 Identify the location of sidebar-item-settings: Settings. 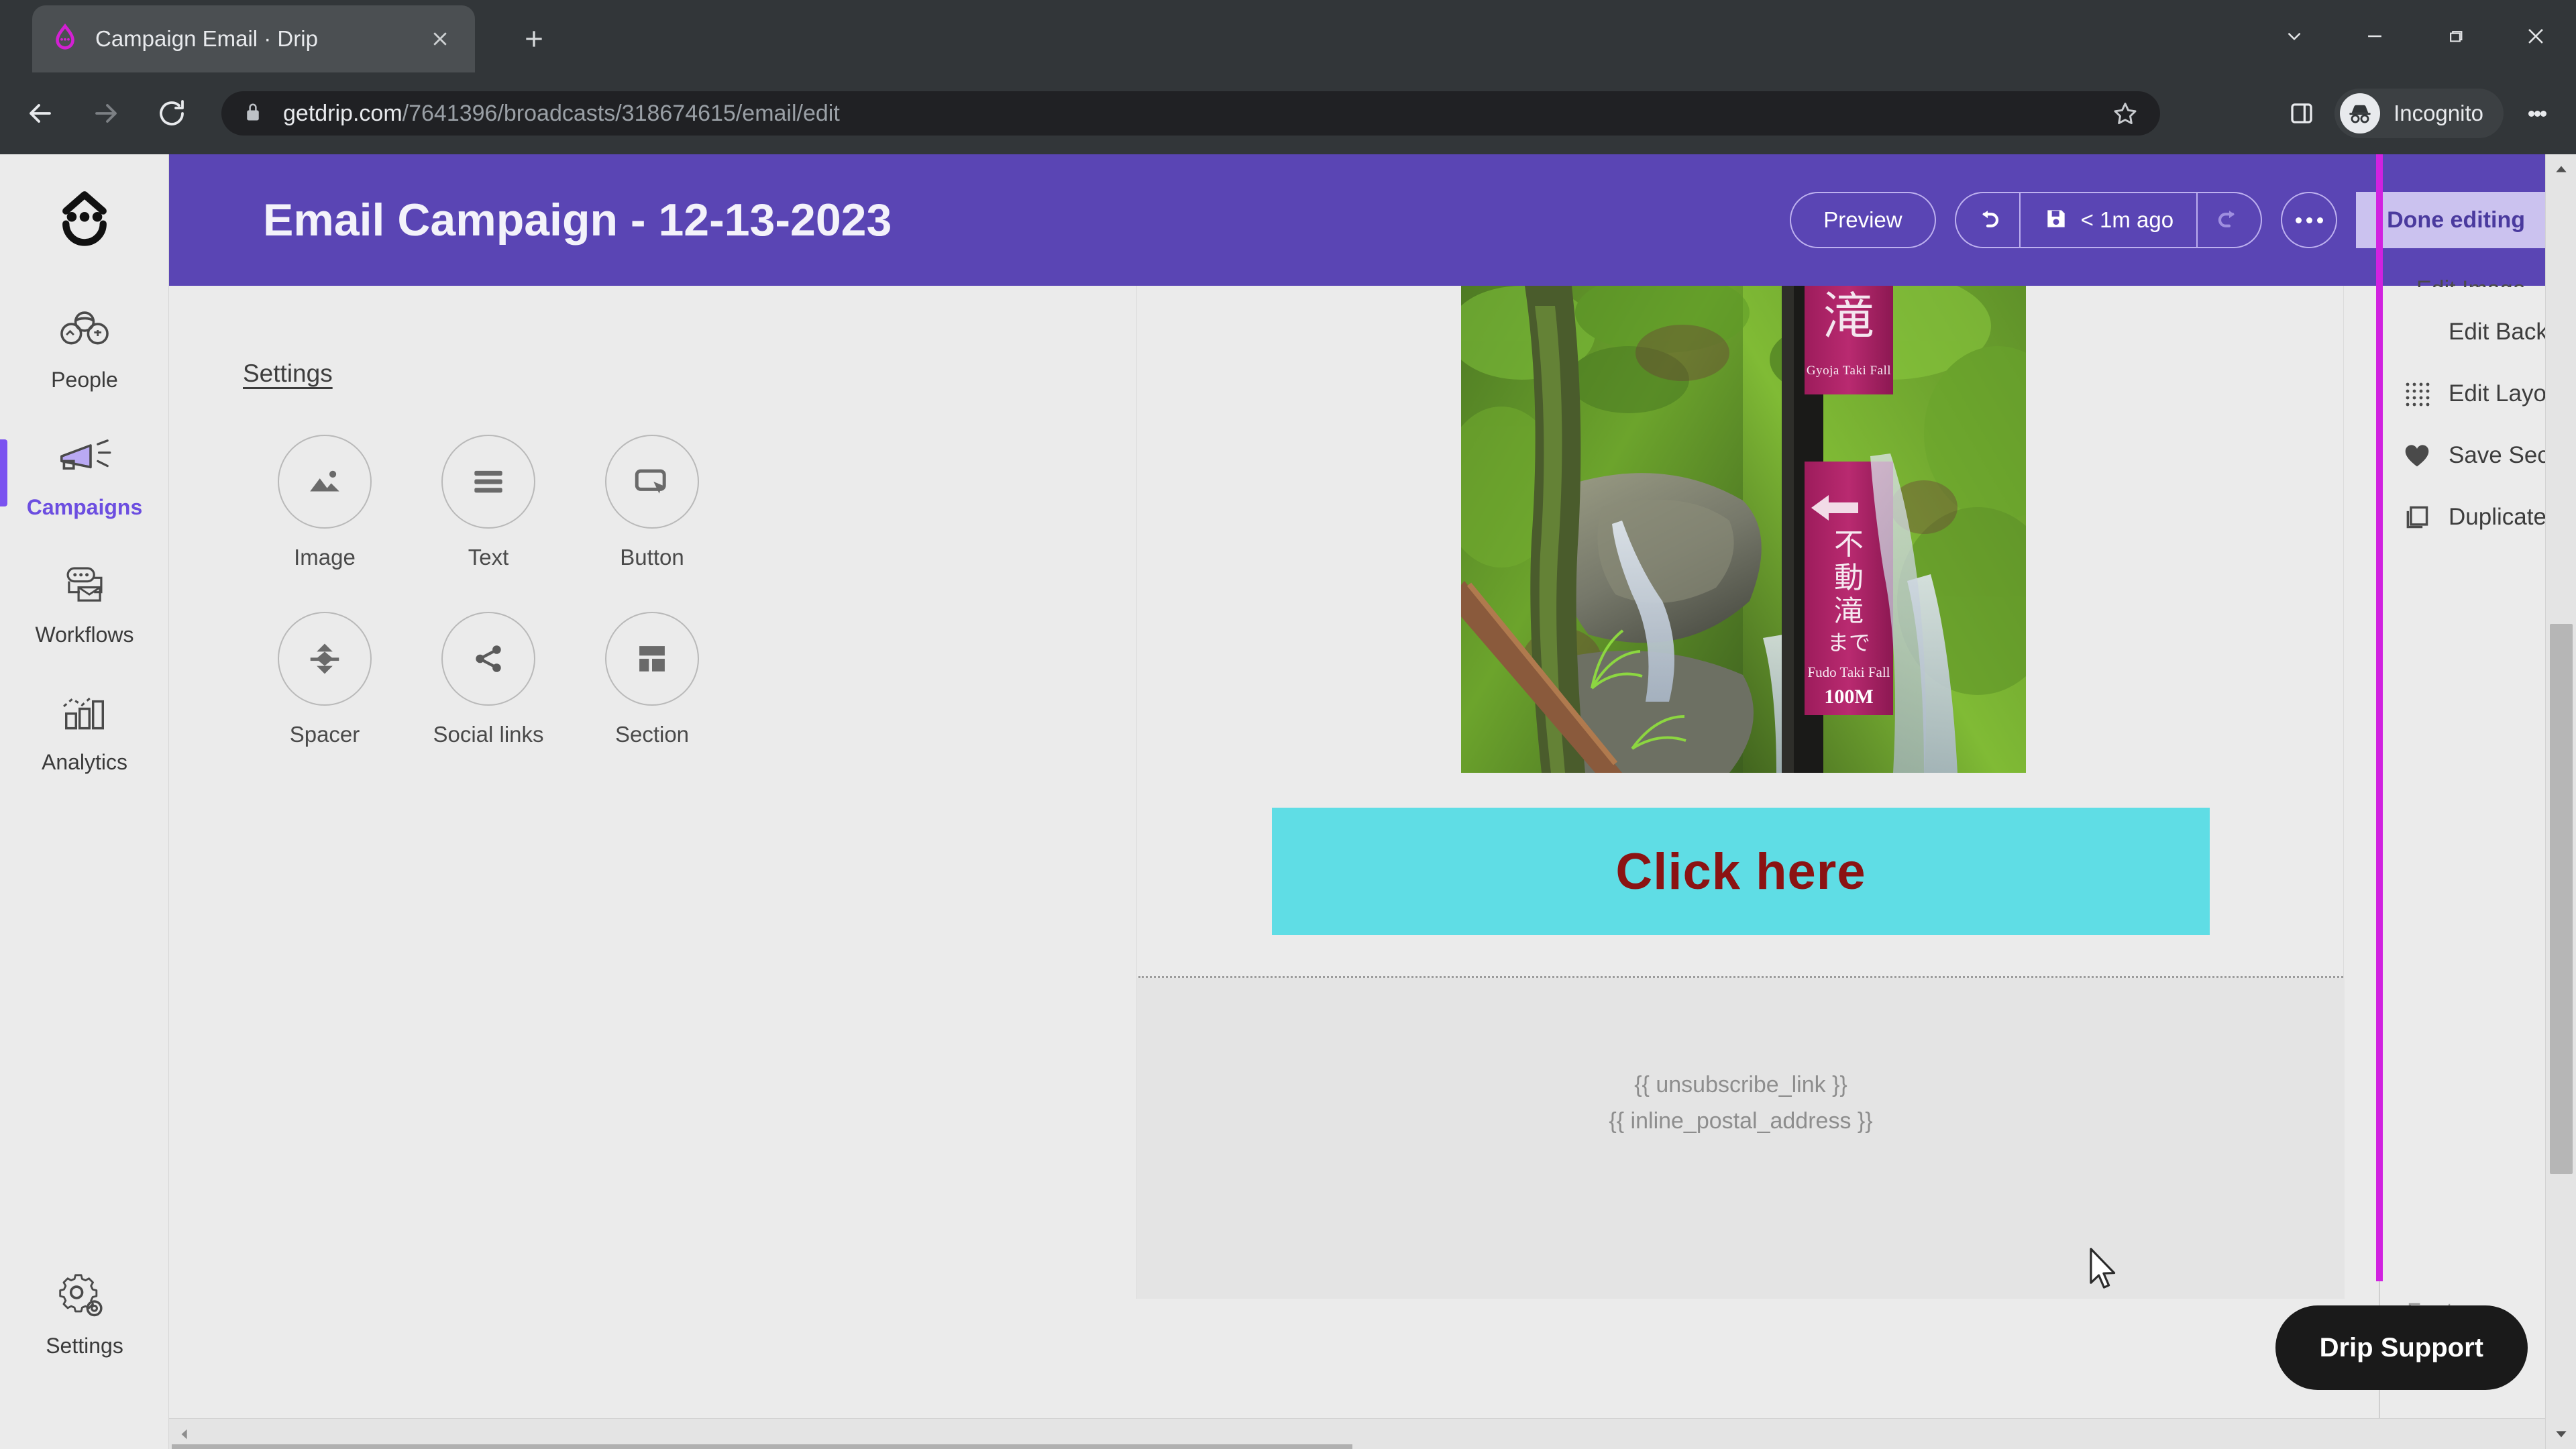
(84, 1311).